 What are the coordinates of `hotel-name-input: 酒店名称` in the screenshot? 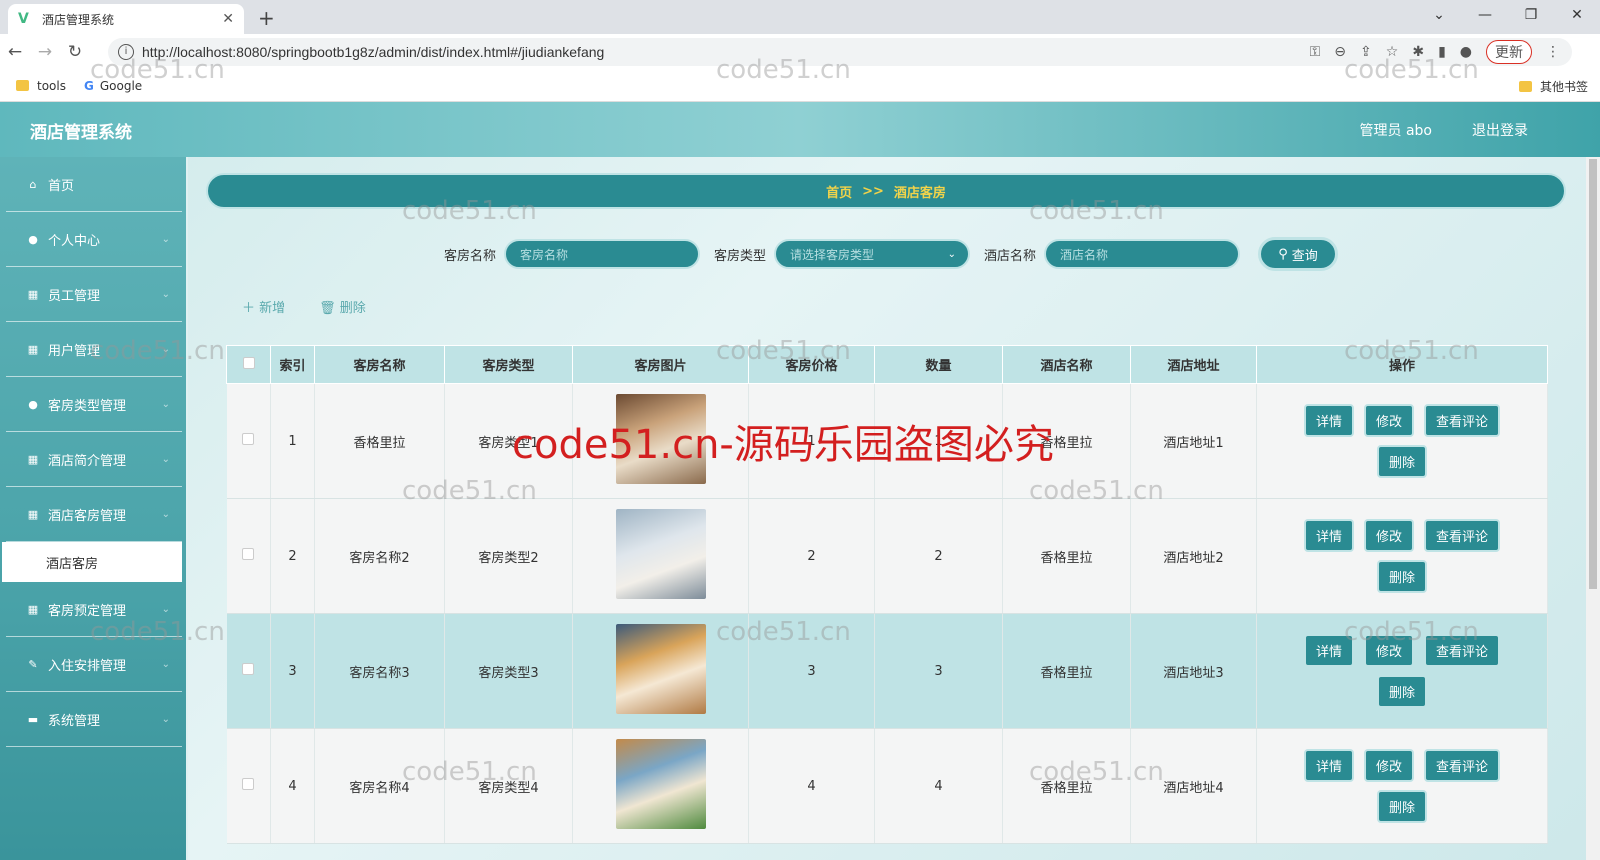 It's located at (1142, 254).